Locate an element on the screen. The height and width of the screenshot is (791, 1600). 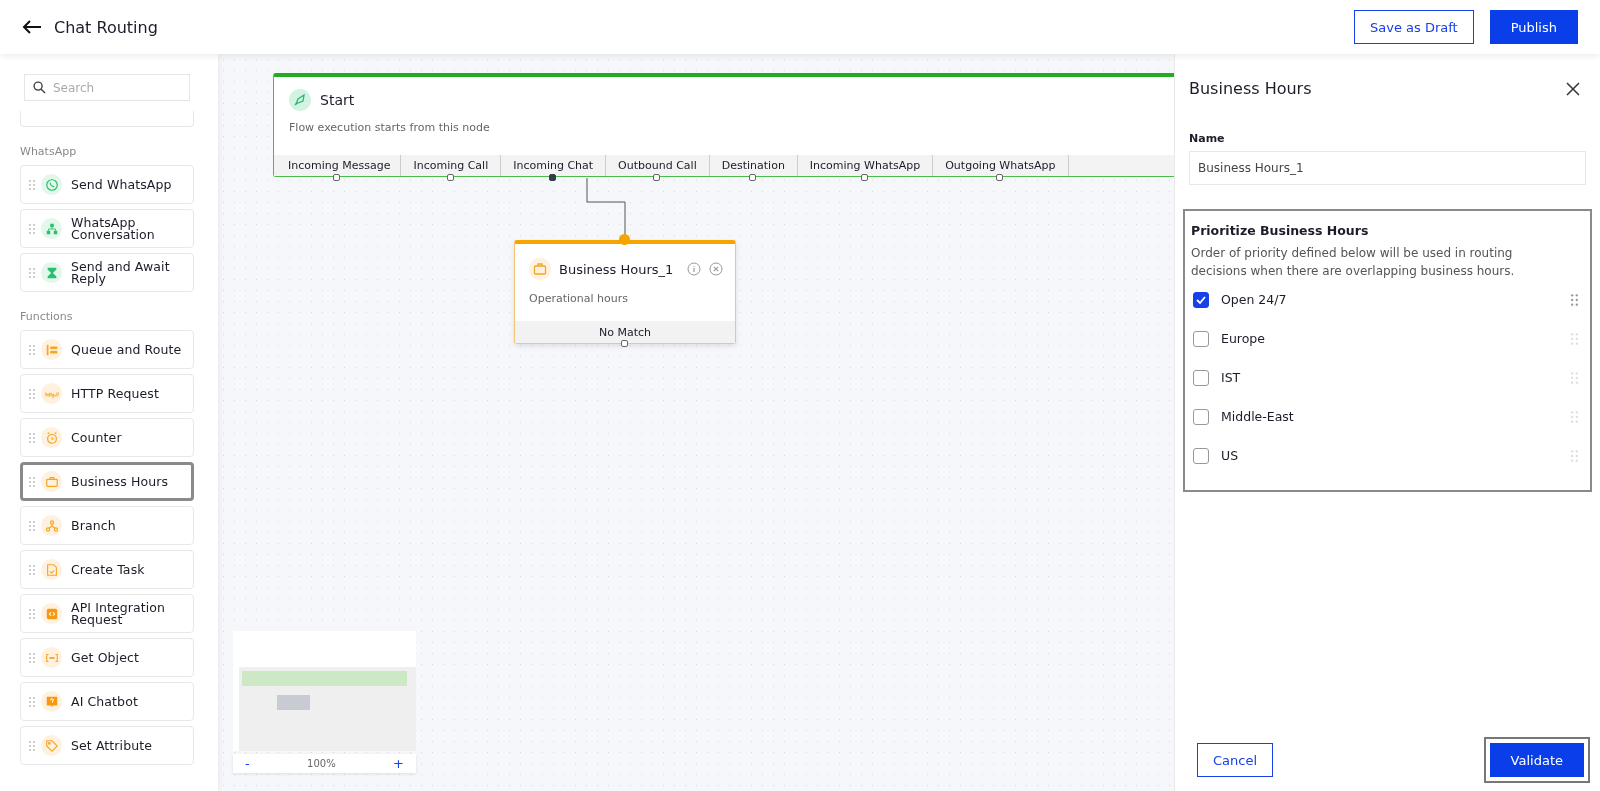
hierarchy-icon is located at coordinates (51, 228).